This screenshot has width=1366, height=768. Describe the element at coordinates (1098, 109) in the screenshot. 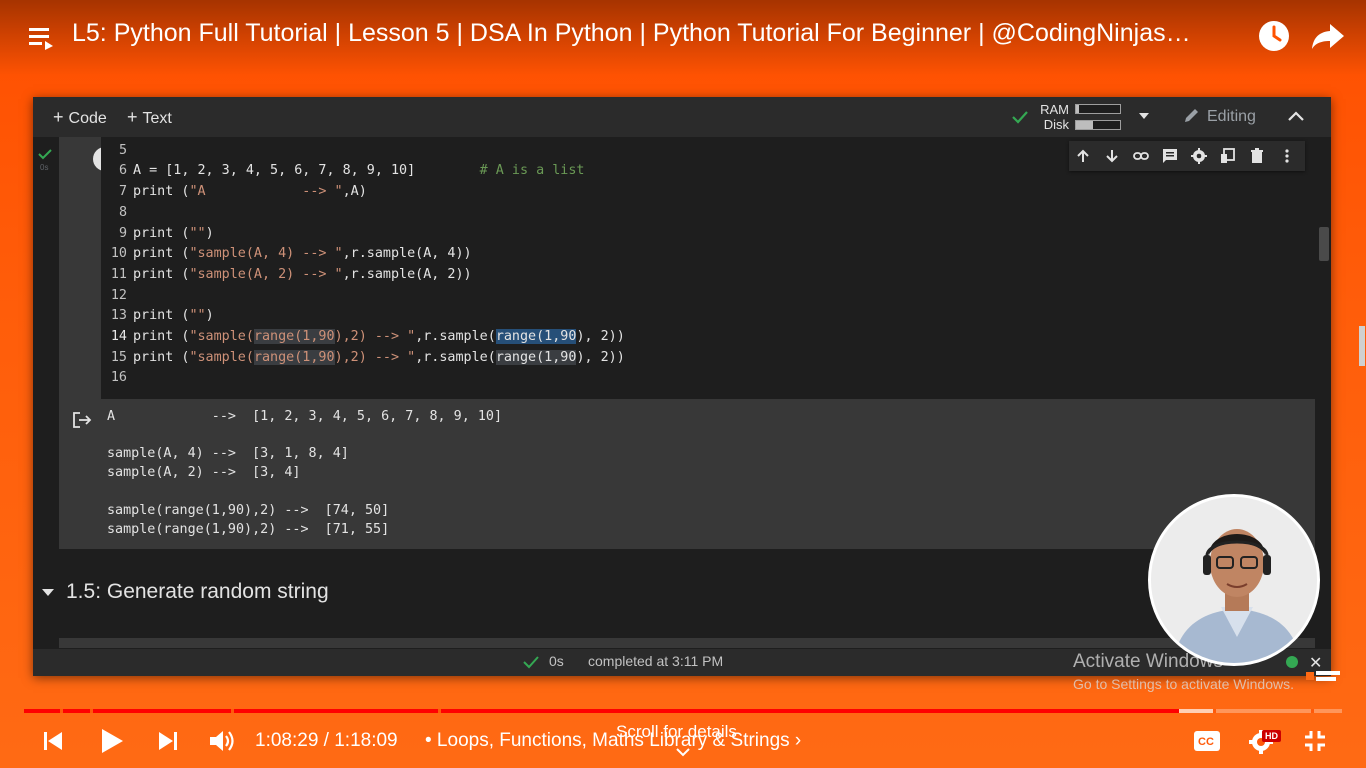

I see `ram-usage-bar` at that location.